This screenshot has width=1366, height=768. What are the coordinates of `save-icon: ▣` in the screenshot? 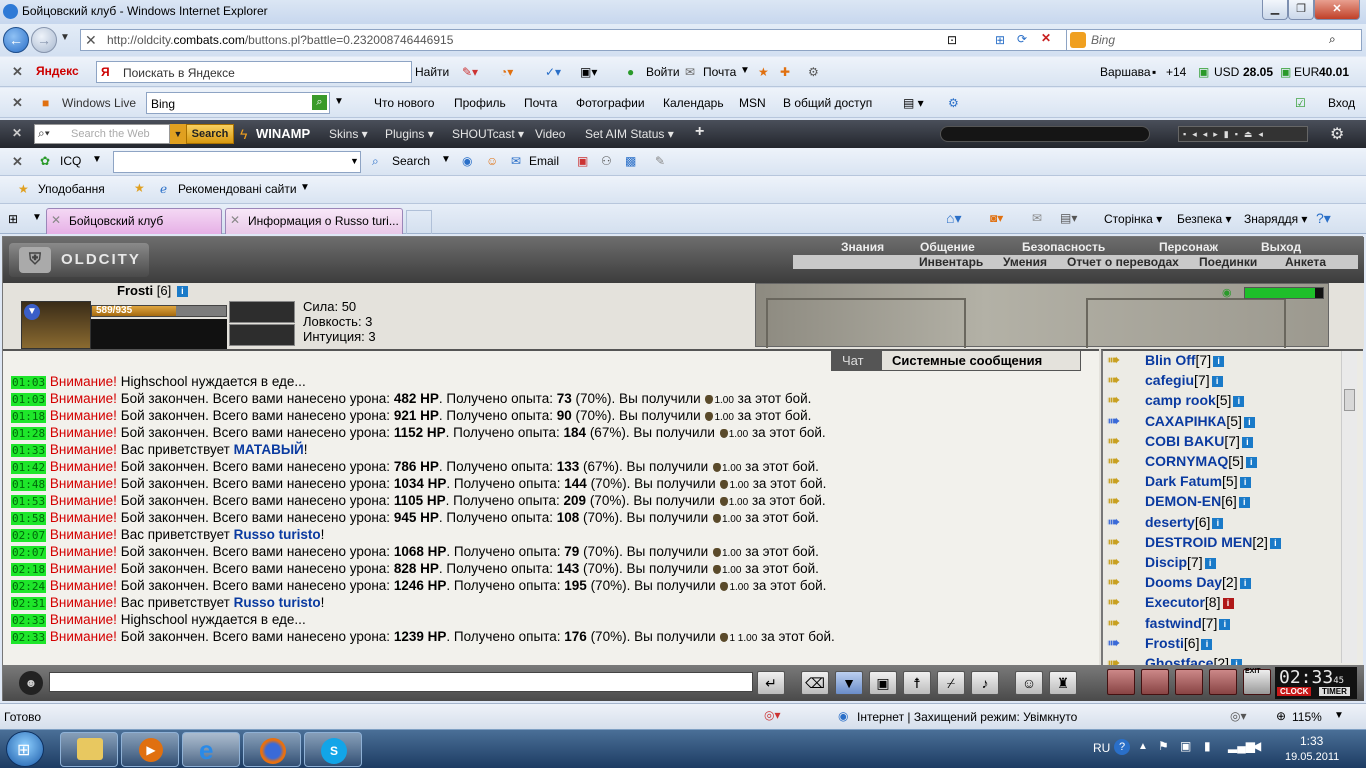 It's located at (883, 683).